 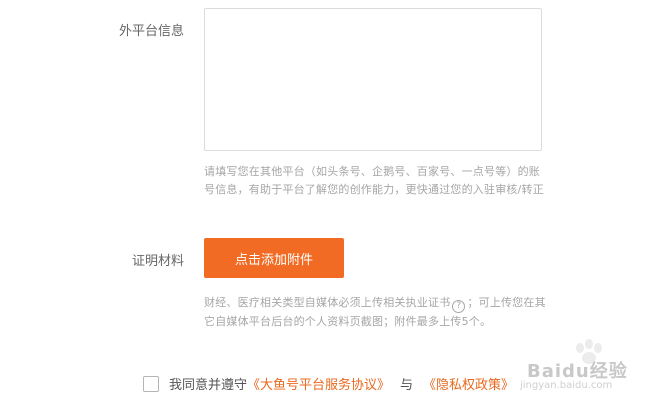 I want to click on watermark-url: jingyan.baidu.com, so click(x=566, y=385).